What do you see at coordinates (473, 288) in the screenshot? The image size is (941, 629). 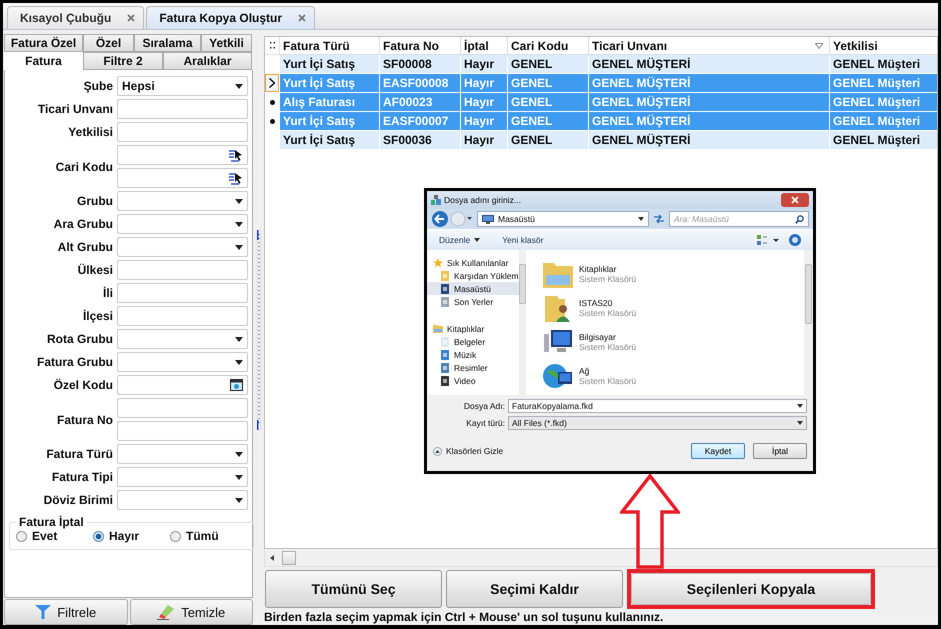 I see `nav-item: Masaüstü` at bounding box center [473, 288].